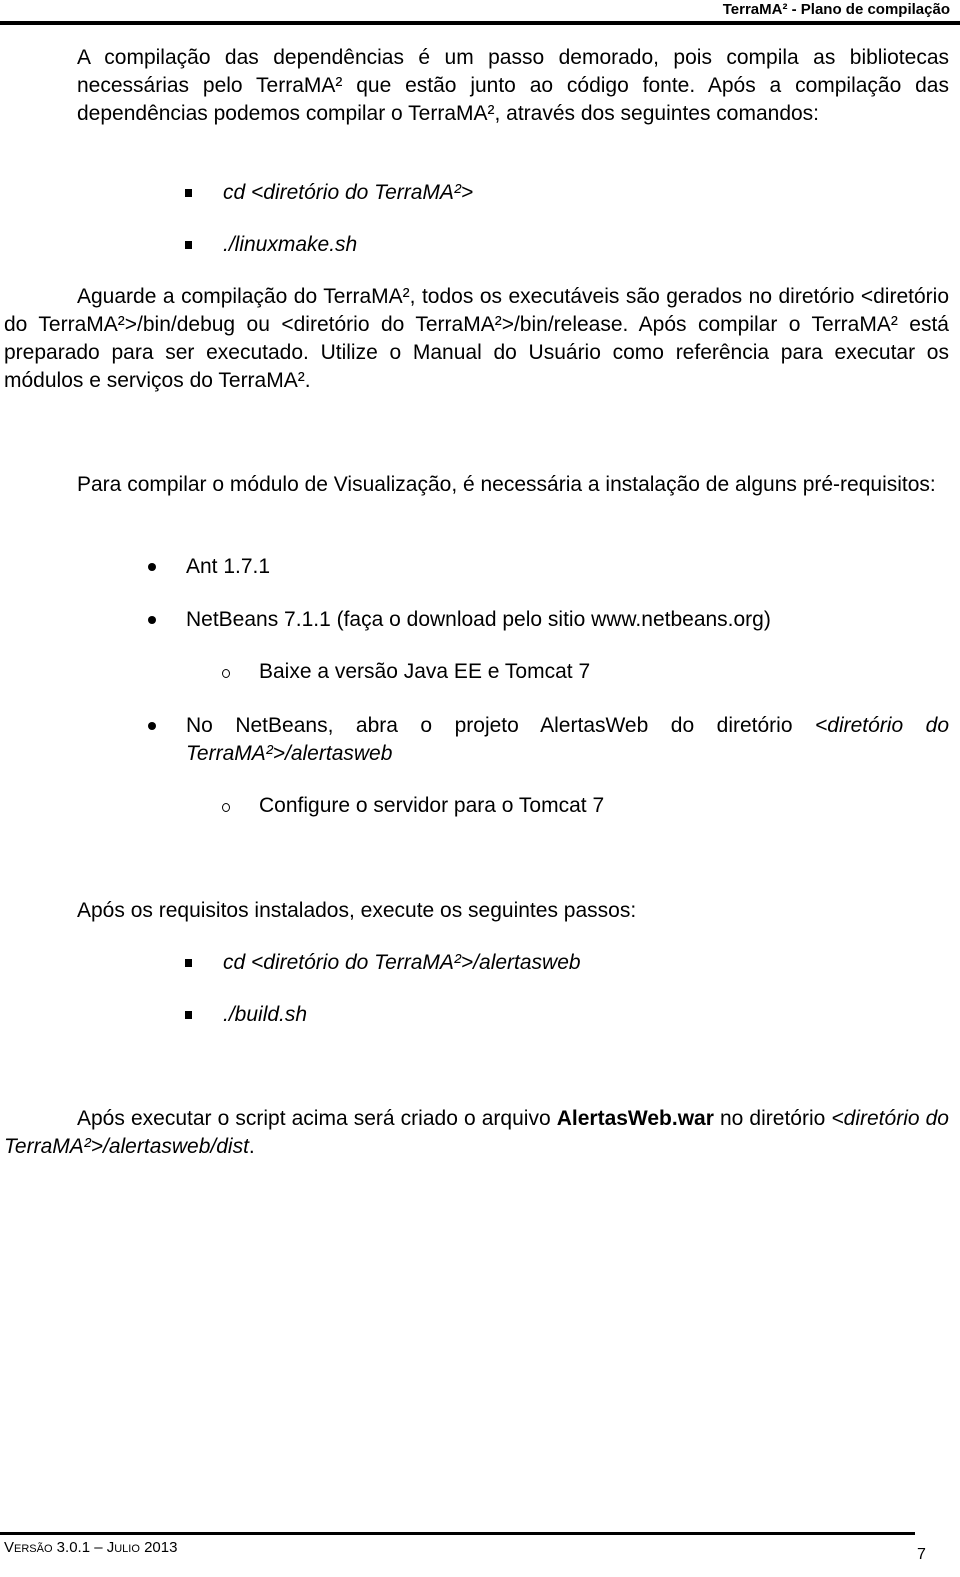 The image size is (960, 1577). I want to click on footer-rule, so click(457, 1533).